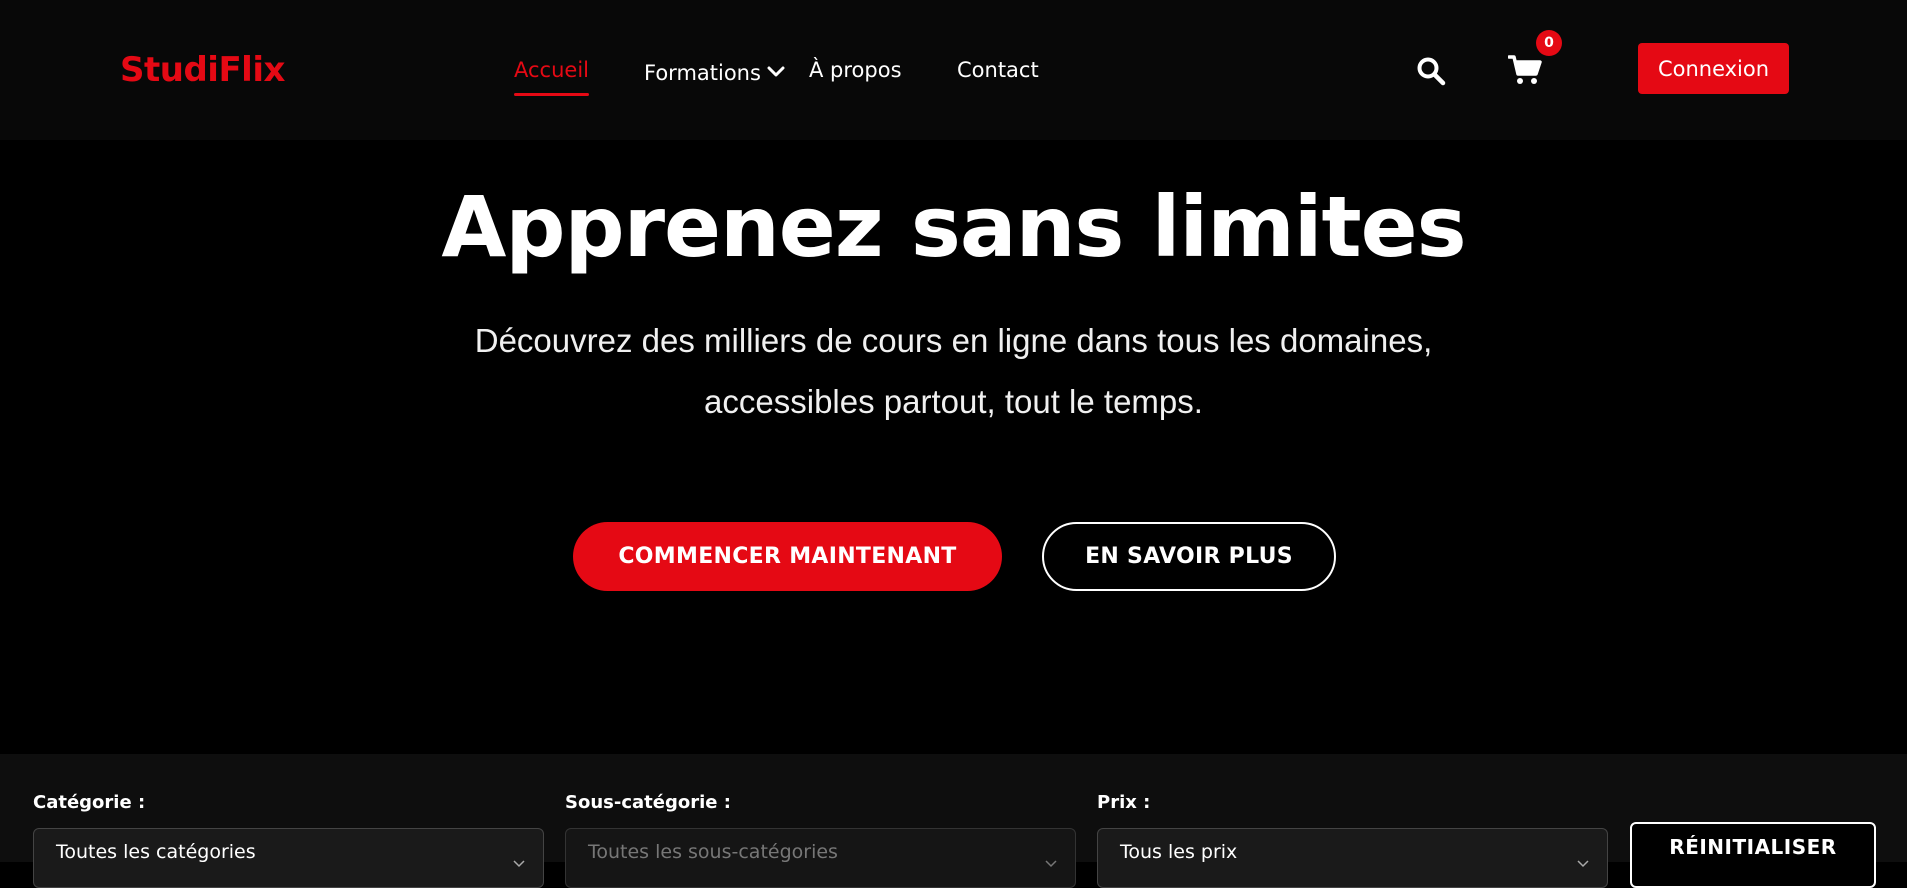  I want to click on nav-link-formations: Formations, so click(714, 72).